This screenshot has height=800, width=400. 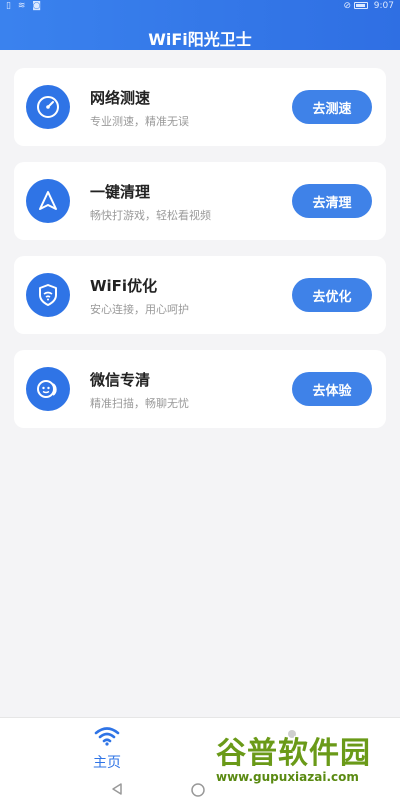 What do you see at coordinates (139, 121) in the screenshot?
I see `card-subtitle: 专业测速，精准无误` at bounding box center [139, 121].